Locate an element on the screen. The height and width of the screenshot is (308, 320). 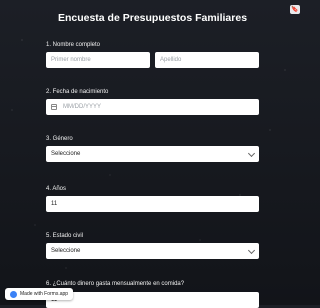
forms-app-logo-icon is located at coordinates (13, 294).